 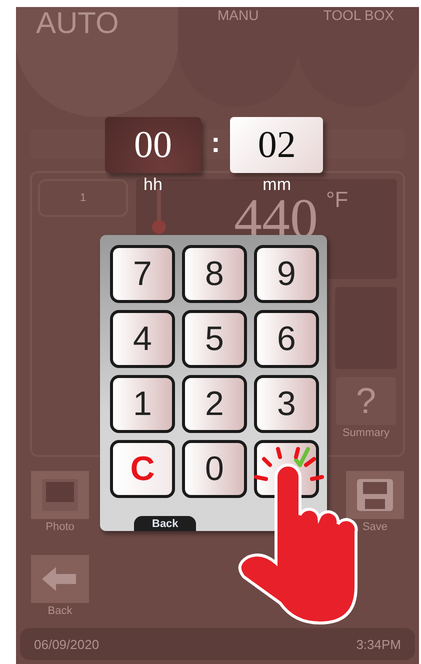 I want to click on digit-key: 6, so click(x=286, y=339).